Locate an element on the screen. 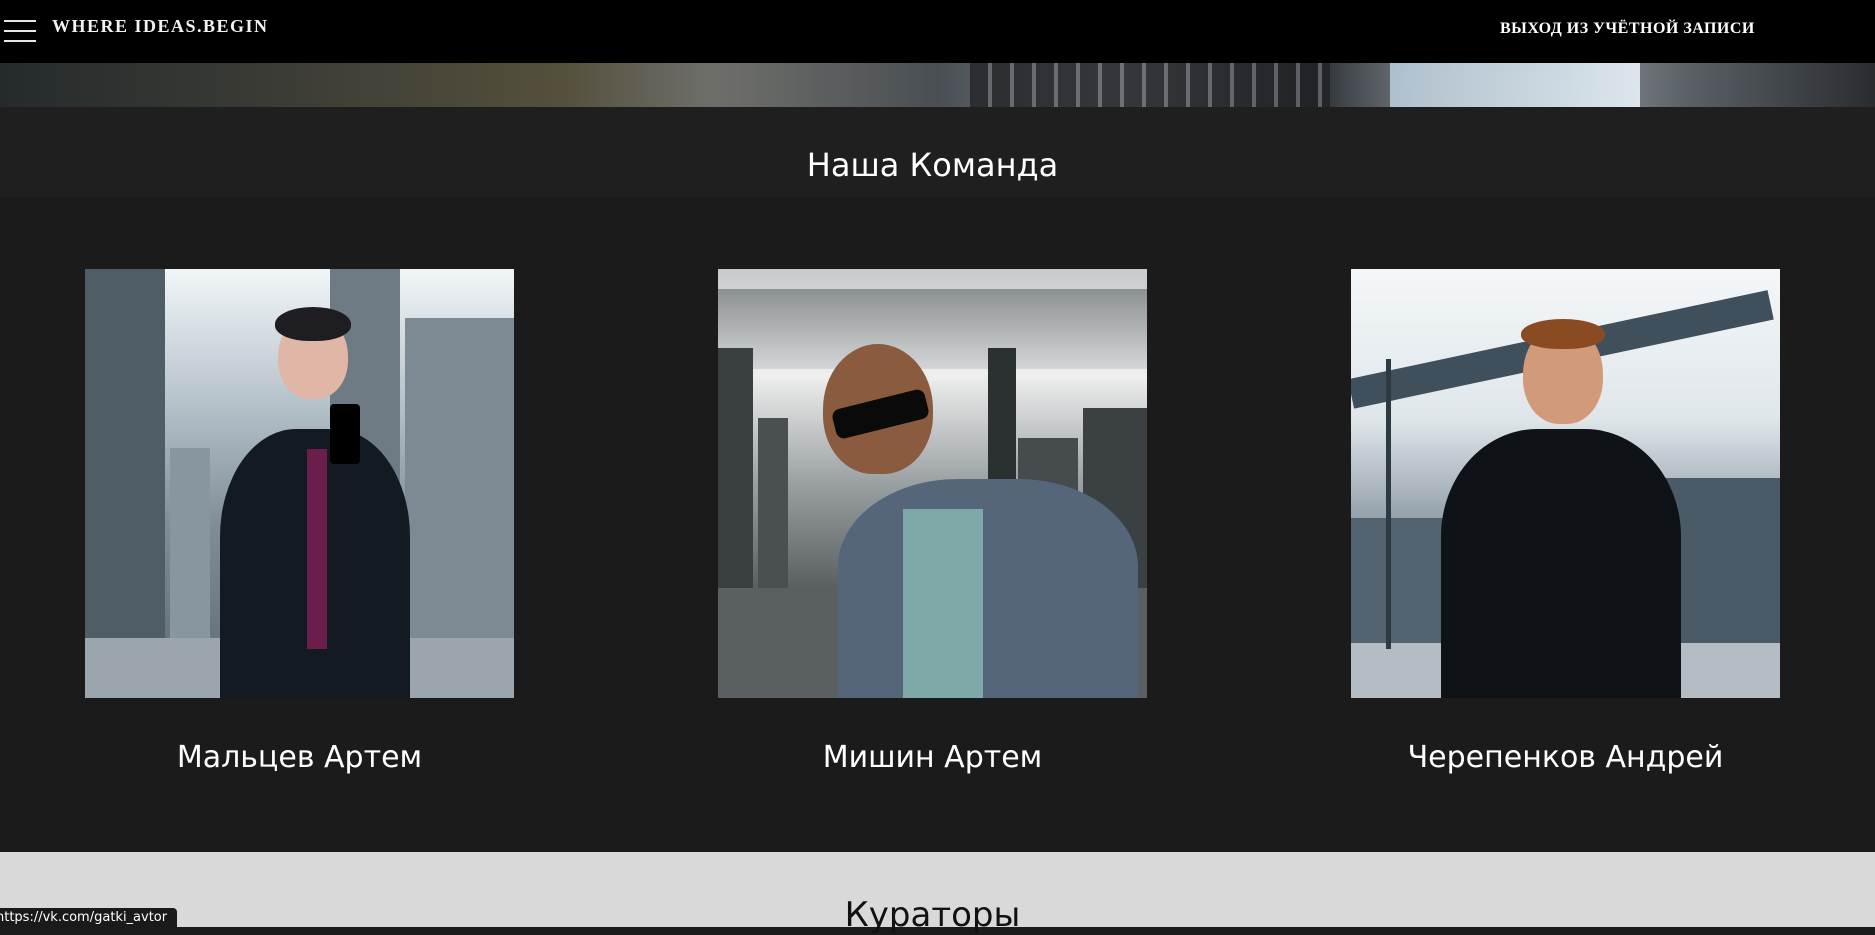 This screenshot has height=935, width=1875. member-name-1: Мальцев Артем is located at coordinates (299, 757).